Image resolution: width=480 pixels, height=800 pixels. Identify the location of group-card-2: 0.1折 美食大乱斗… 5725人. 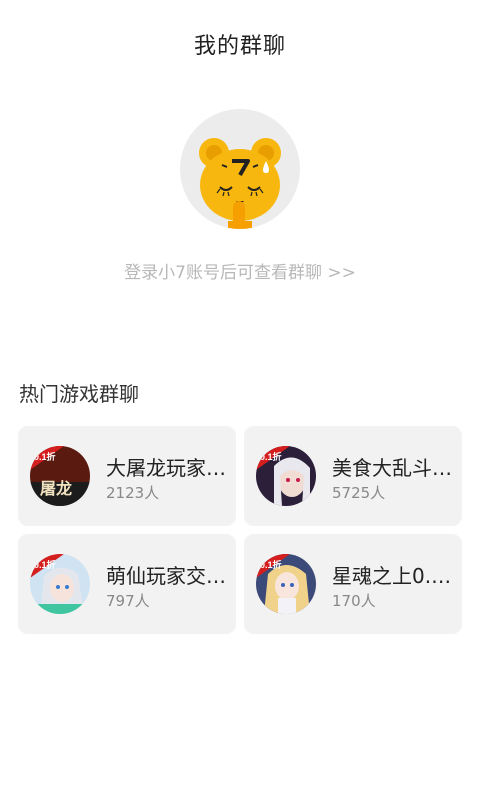
(353, 476).